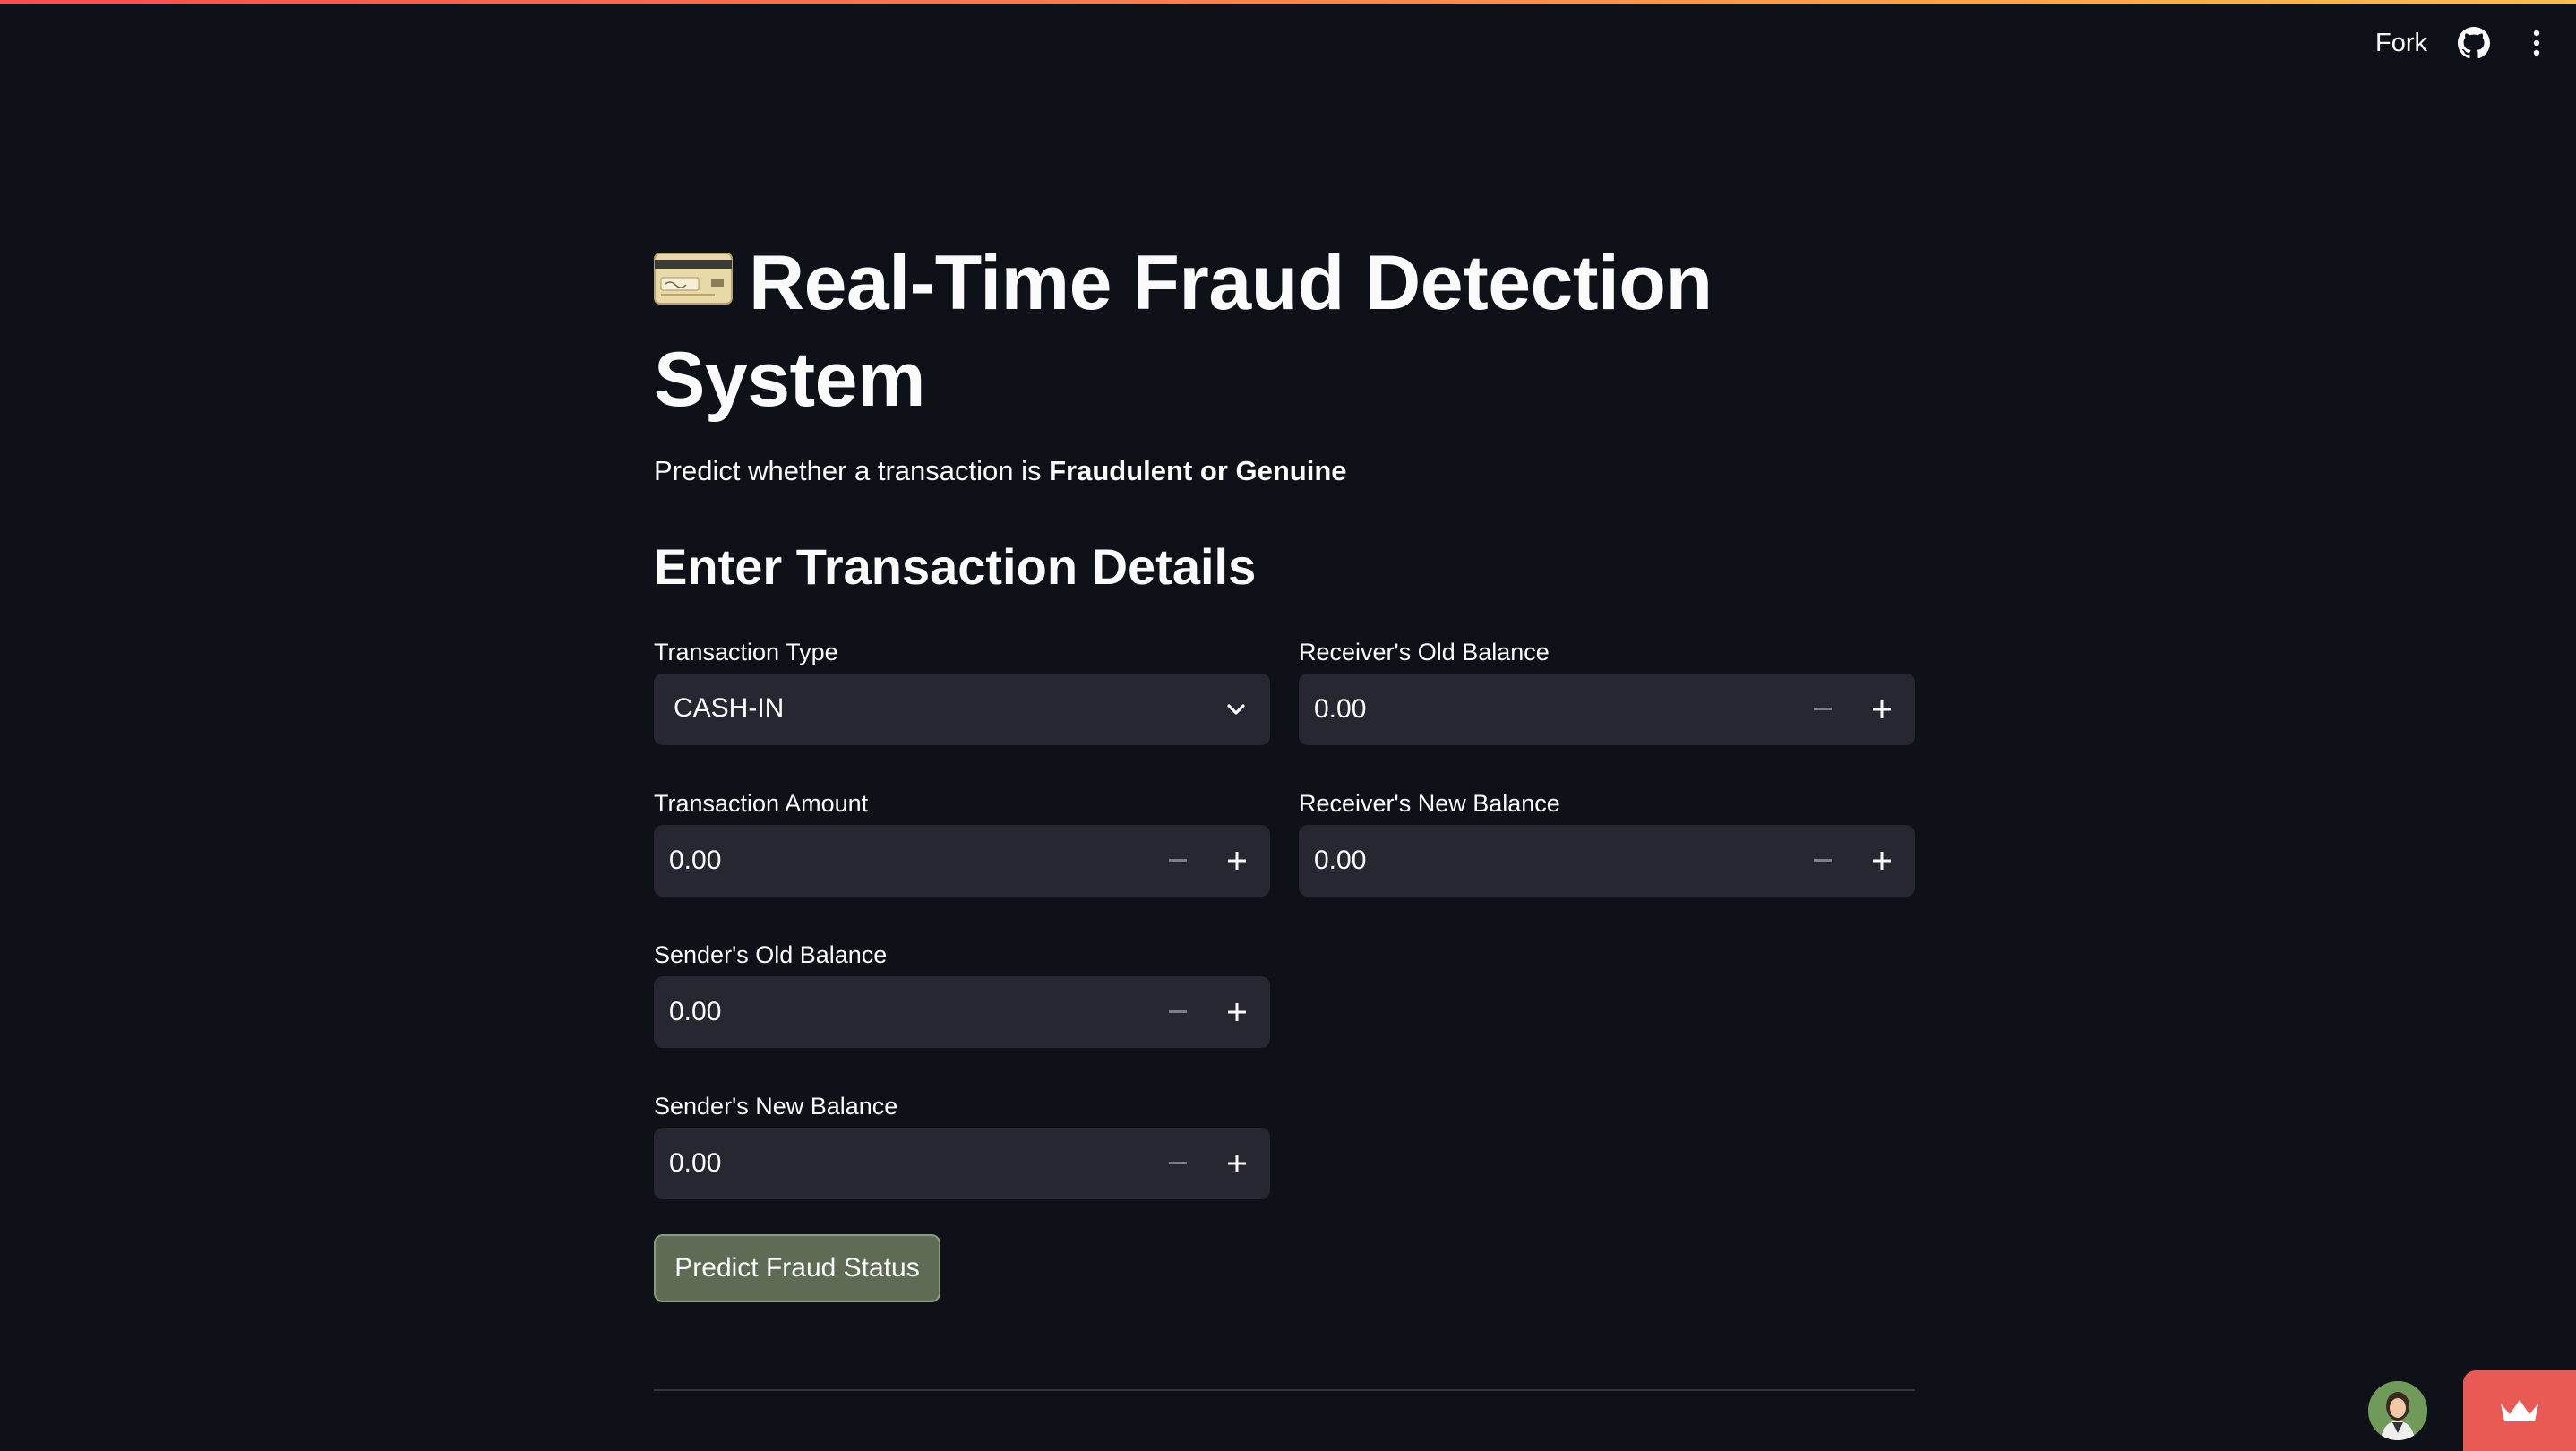 Image resolution: width=2576 pixels, height=1451 pixels. What do you see at coordinates (2474, 43) in the screenshot?
I see `github-icon` at bounding box center [2474, 43].